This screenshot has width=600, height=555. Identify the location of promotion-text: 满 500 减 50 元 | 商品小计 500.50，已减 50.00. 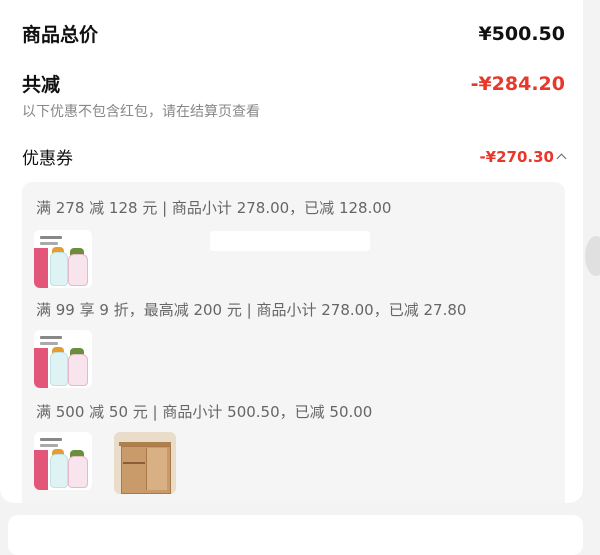
(204, 412).